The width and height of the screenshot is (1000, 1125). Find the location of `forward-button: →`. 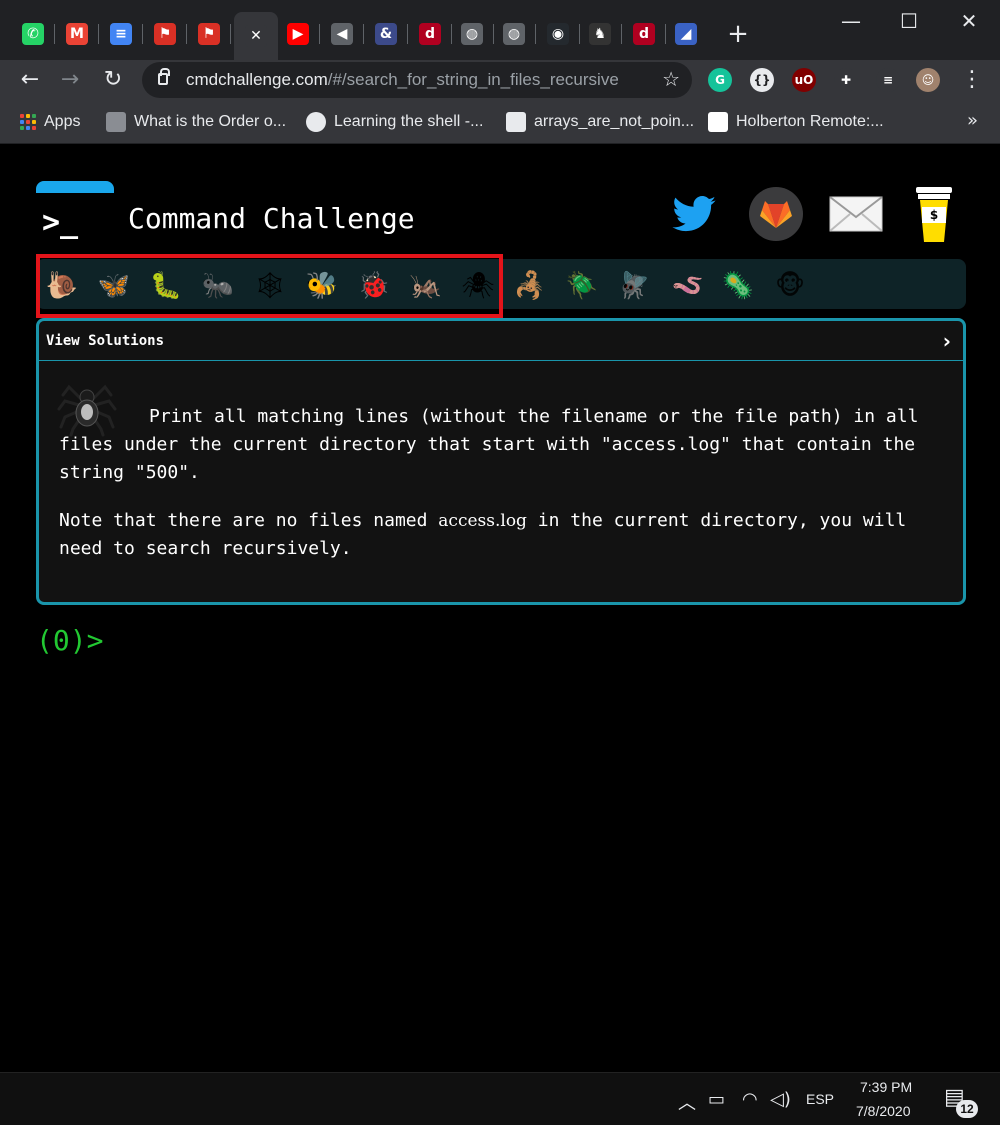

forward-button: → is located at coordinates (70, 80).